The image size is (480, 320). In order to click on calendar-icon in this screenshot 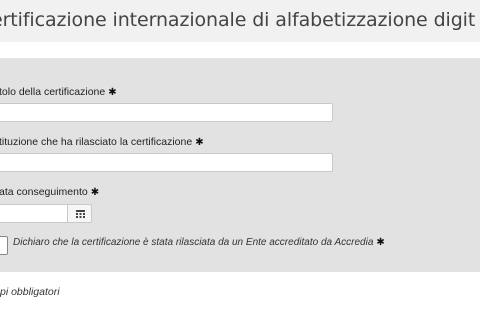, I will do `click(80, 214)`.